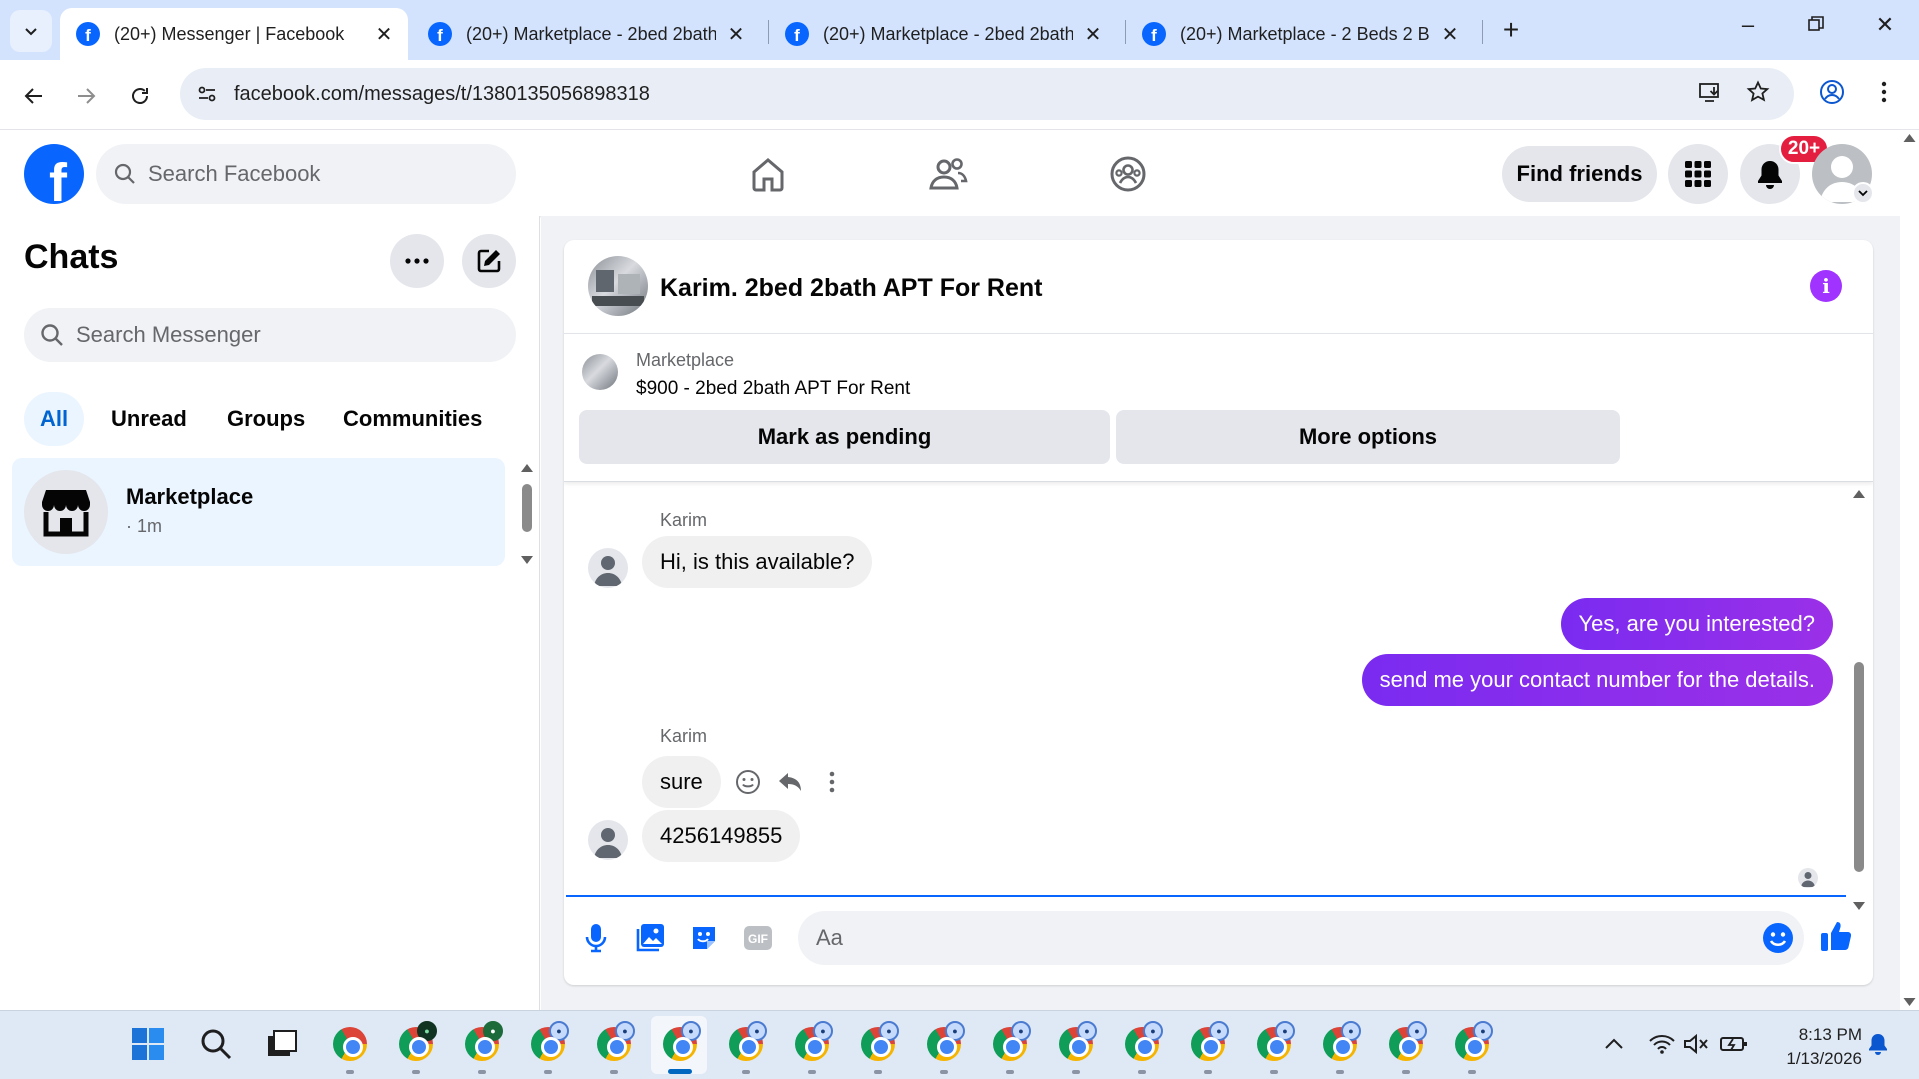 This screenshot has width=1919, height=1079. I want to click on taskbar-chrome-4: ●, so click(548, 1042).